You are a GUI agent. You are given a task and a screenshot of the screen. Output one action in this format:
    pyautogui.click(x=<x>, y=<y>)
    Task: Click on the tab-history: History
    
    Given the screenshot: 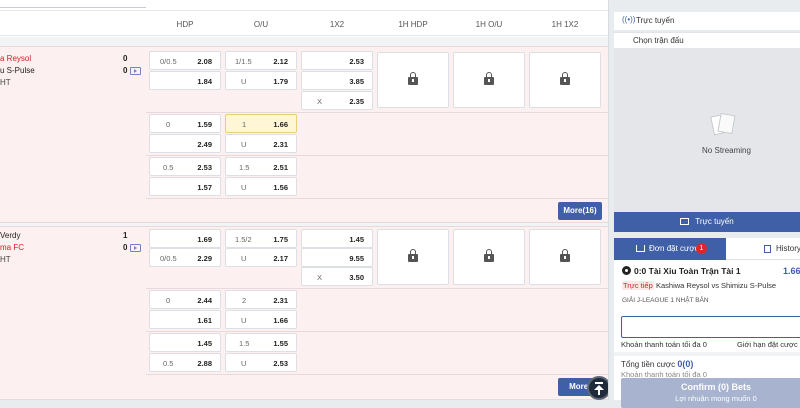 What is the action you would take?
    pyautogui.click(x=763, y=249)
    